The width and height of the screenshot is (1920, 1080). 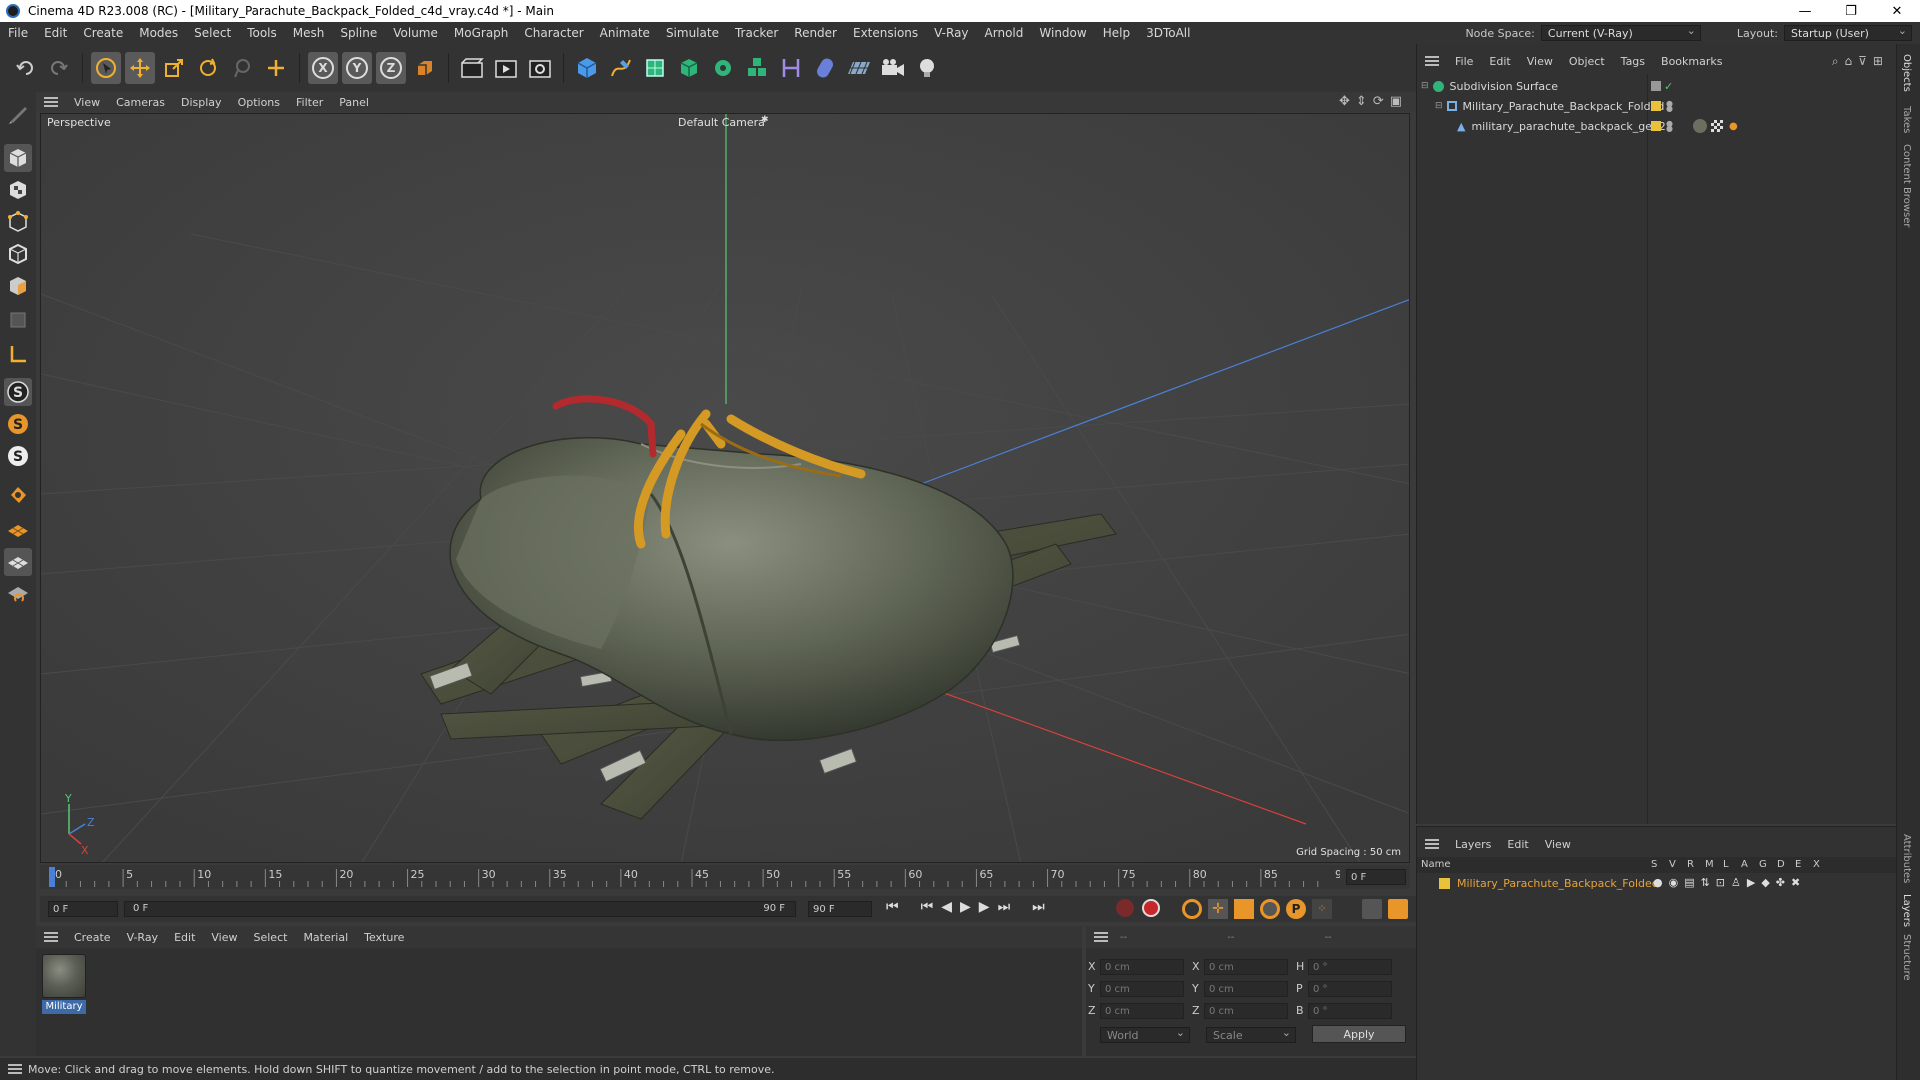 What do you see at coordinates (18, 562) in the screenshot?
I see `grid-workplane-button` at bounding box center [18, 562].